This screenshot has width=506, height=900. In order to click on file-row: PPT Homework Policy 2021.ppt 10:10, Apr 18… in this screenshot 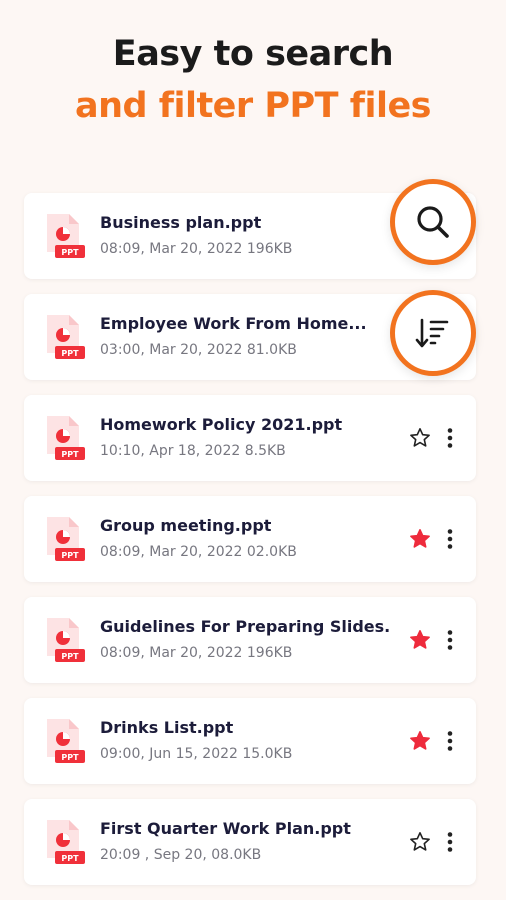, I will do `click(250, 438)`.